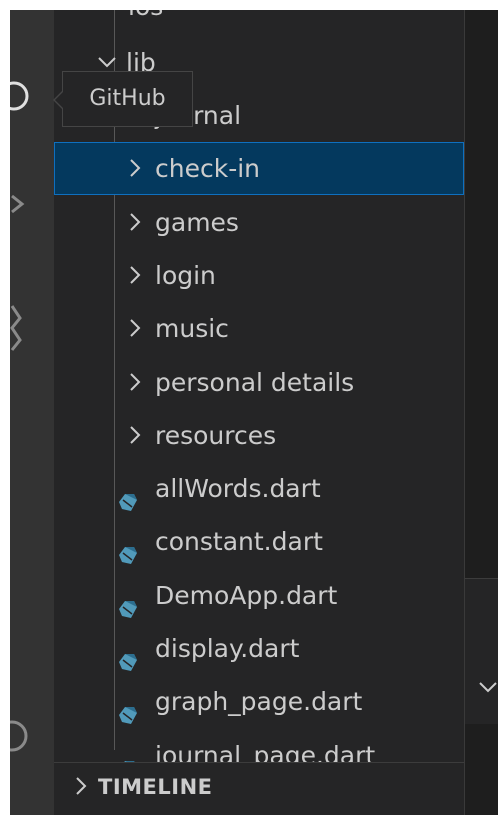  What do you see at coordinates (259, 788) in the screenshot?
I see `timeline-section: TIMELINE` at bounding box center [259, 788].